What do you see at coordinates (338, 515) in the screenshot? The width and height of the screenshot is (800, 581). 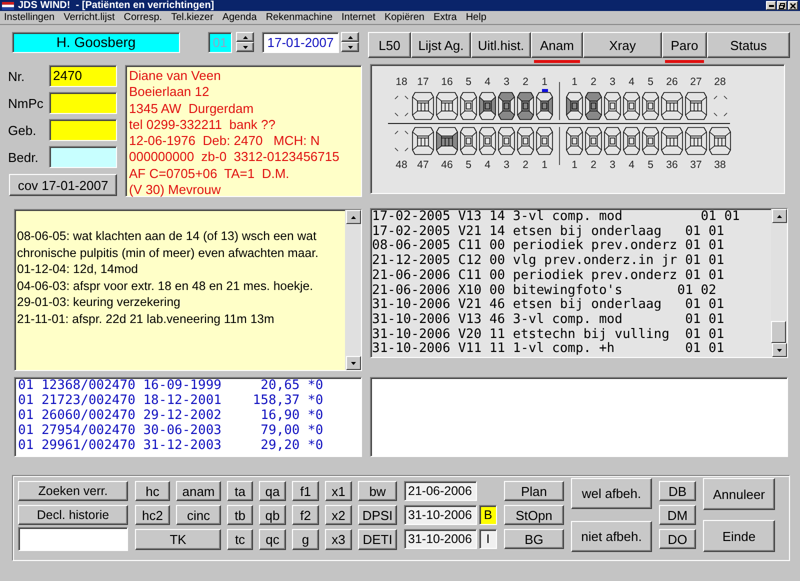 I see `code-button: x2` at bounding box center [338, 515].